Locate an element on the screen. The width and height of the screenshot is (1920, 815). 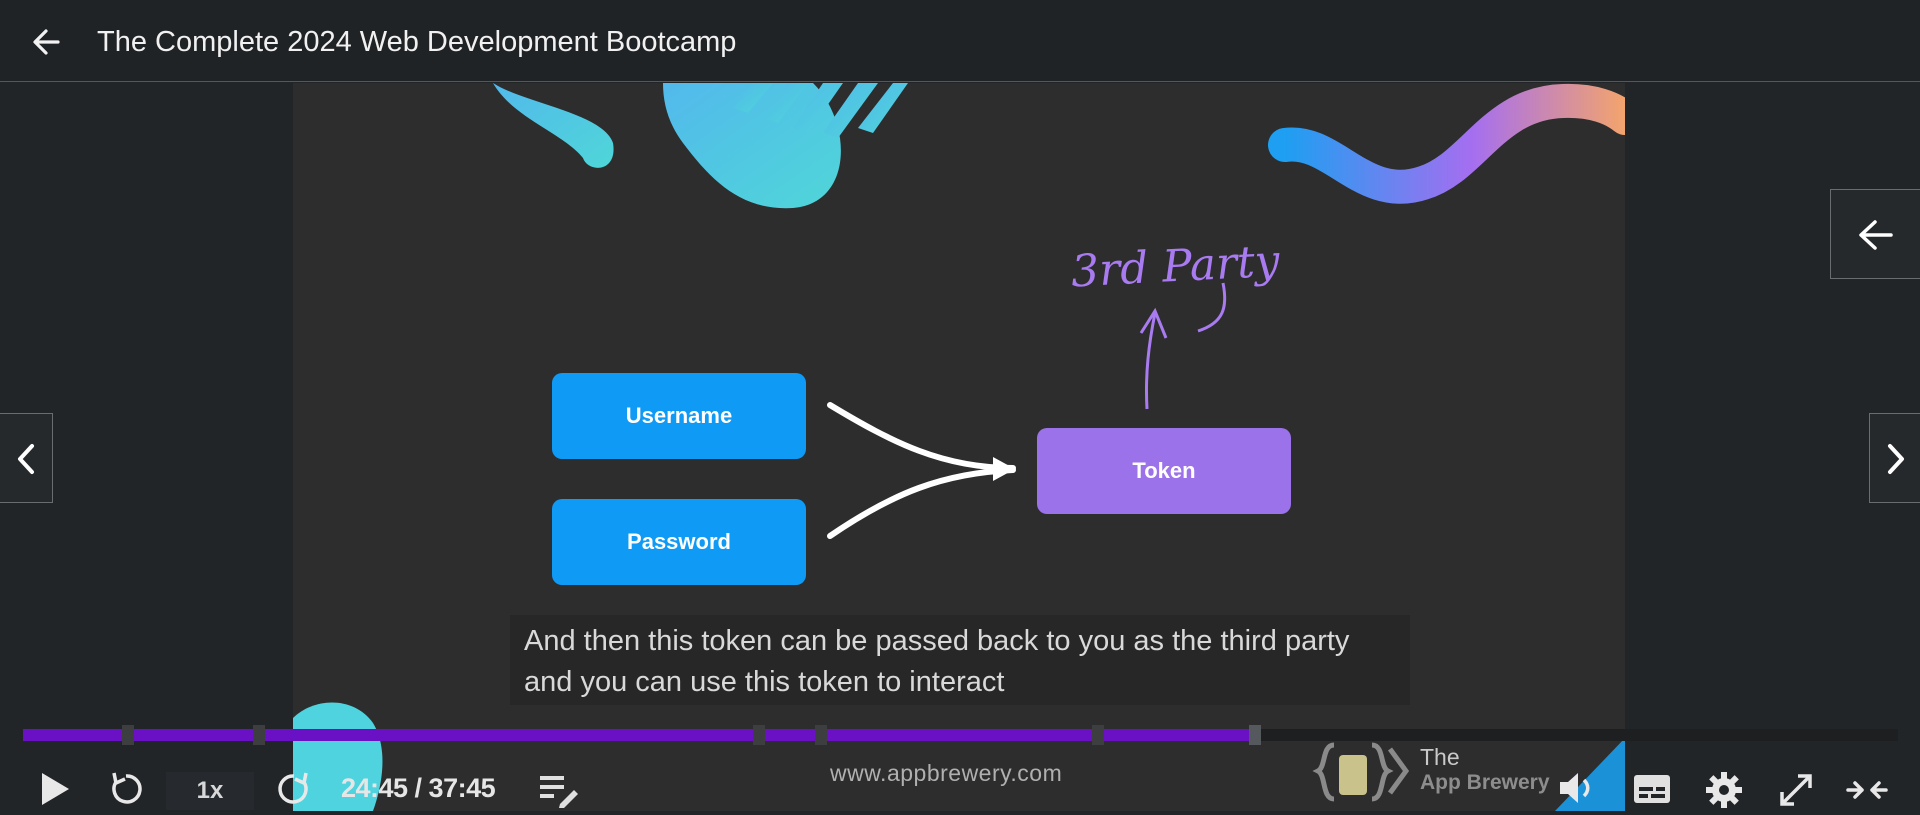
progress-bar is located at coordinates (960, 735).